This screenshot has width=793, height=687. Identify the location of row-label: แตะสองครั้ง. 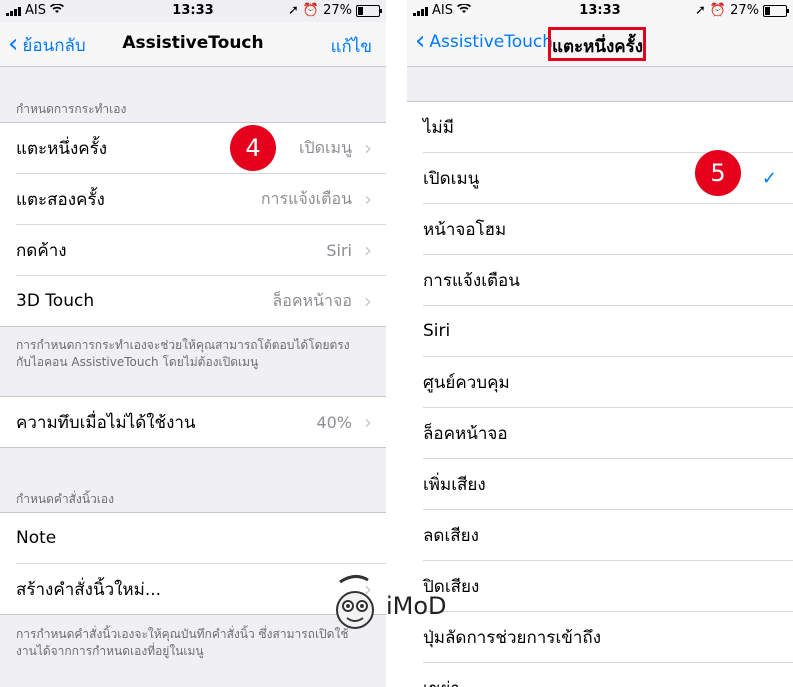
(60, 199).